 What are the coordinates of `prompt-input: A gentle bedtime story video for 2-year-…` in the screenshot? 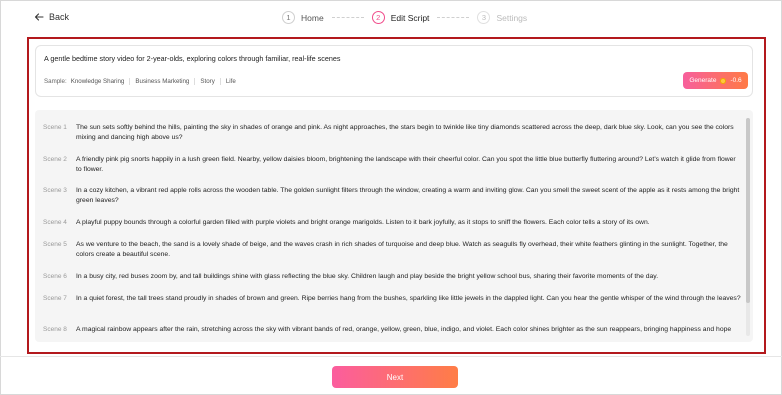 It's located at (192, 58).